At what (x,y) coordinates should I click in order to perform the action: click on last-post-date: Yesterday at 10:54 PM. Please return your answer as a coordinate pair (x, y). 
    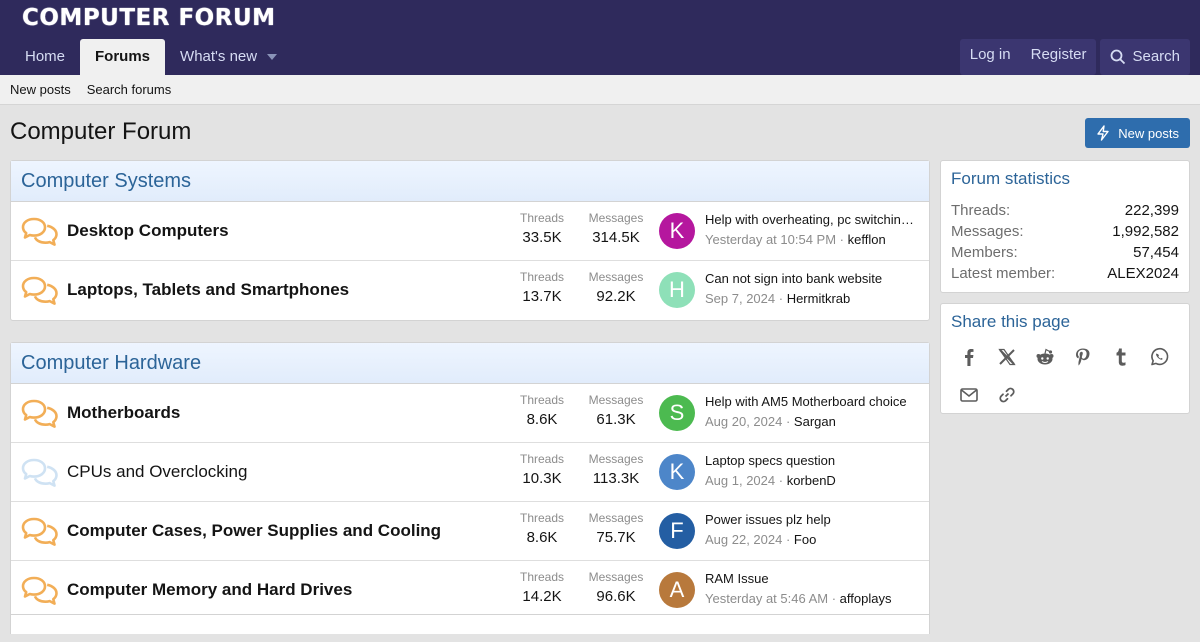
    Looking at the image, I should click on (770, 239).